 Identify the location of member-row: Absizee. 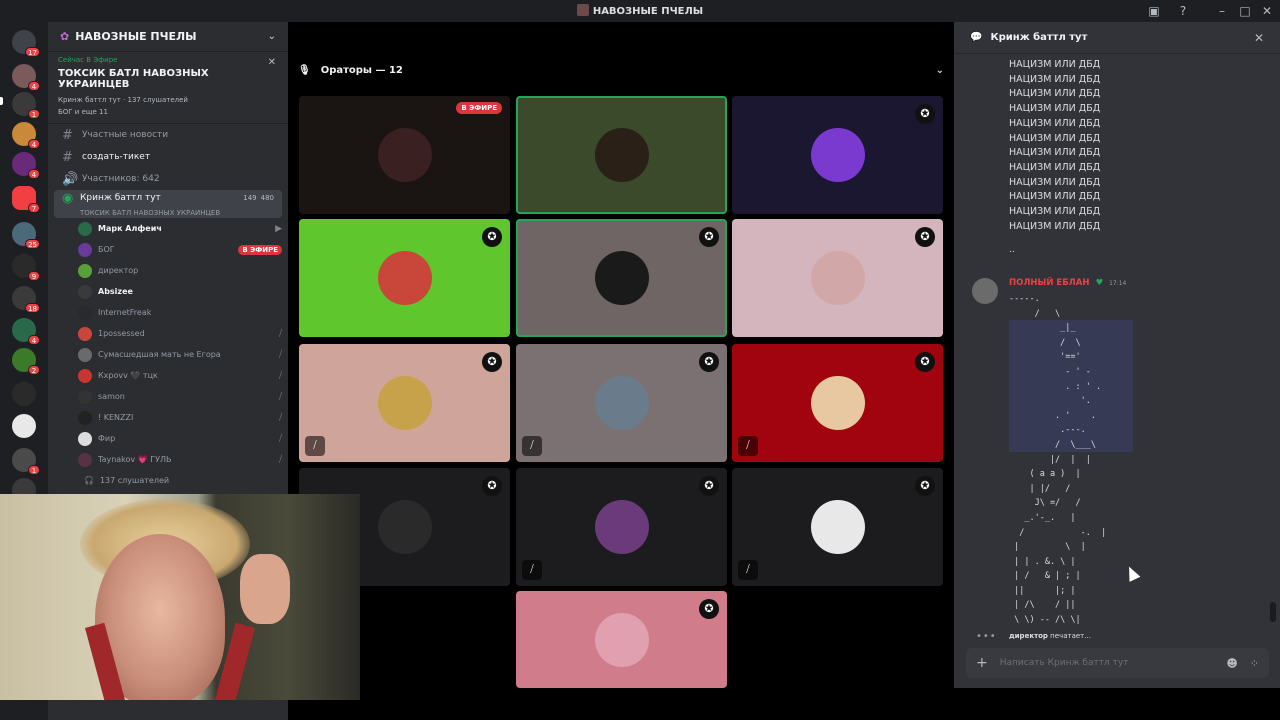
(180, 291).